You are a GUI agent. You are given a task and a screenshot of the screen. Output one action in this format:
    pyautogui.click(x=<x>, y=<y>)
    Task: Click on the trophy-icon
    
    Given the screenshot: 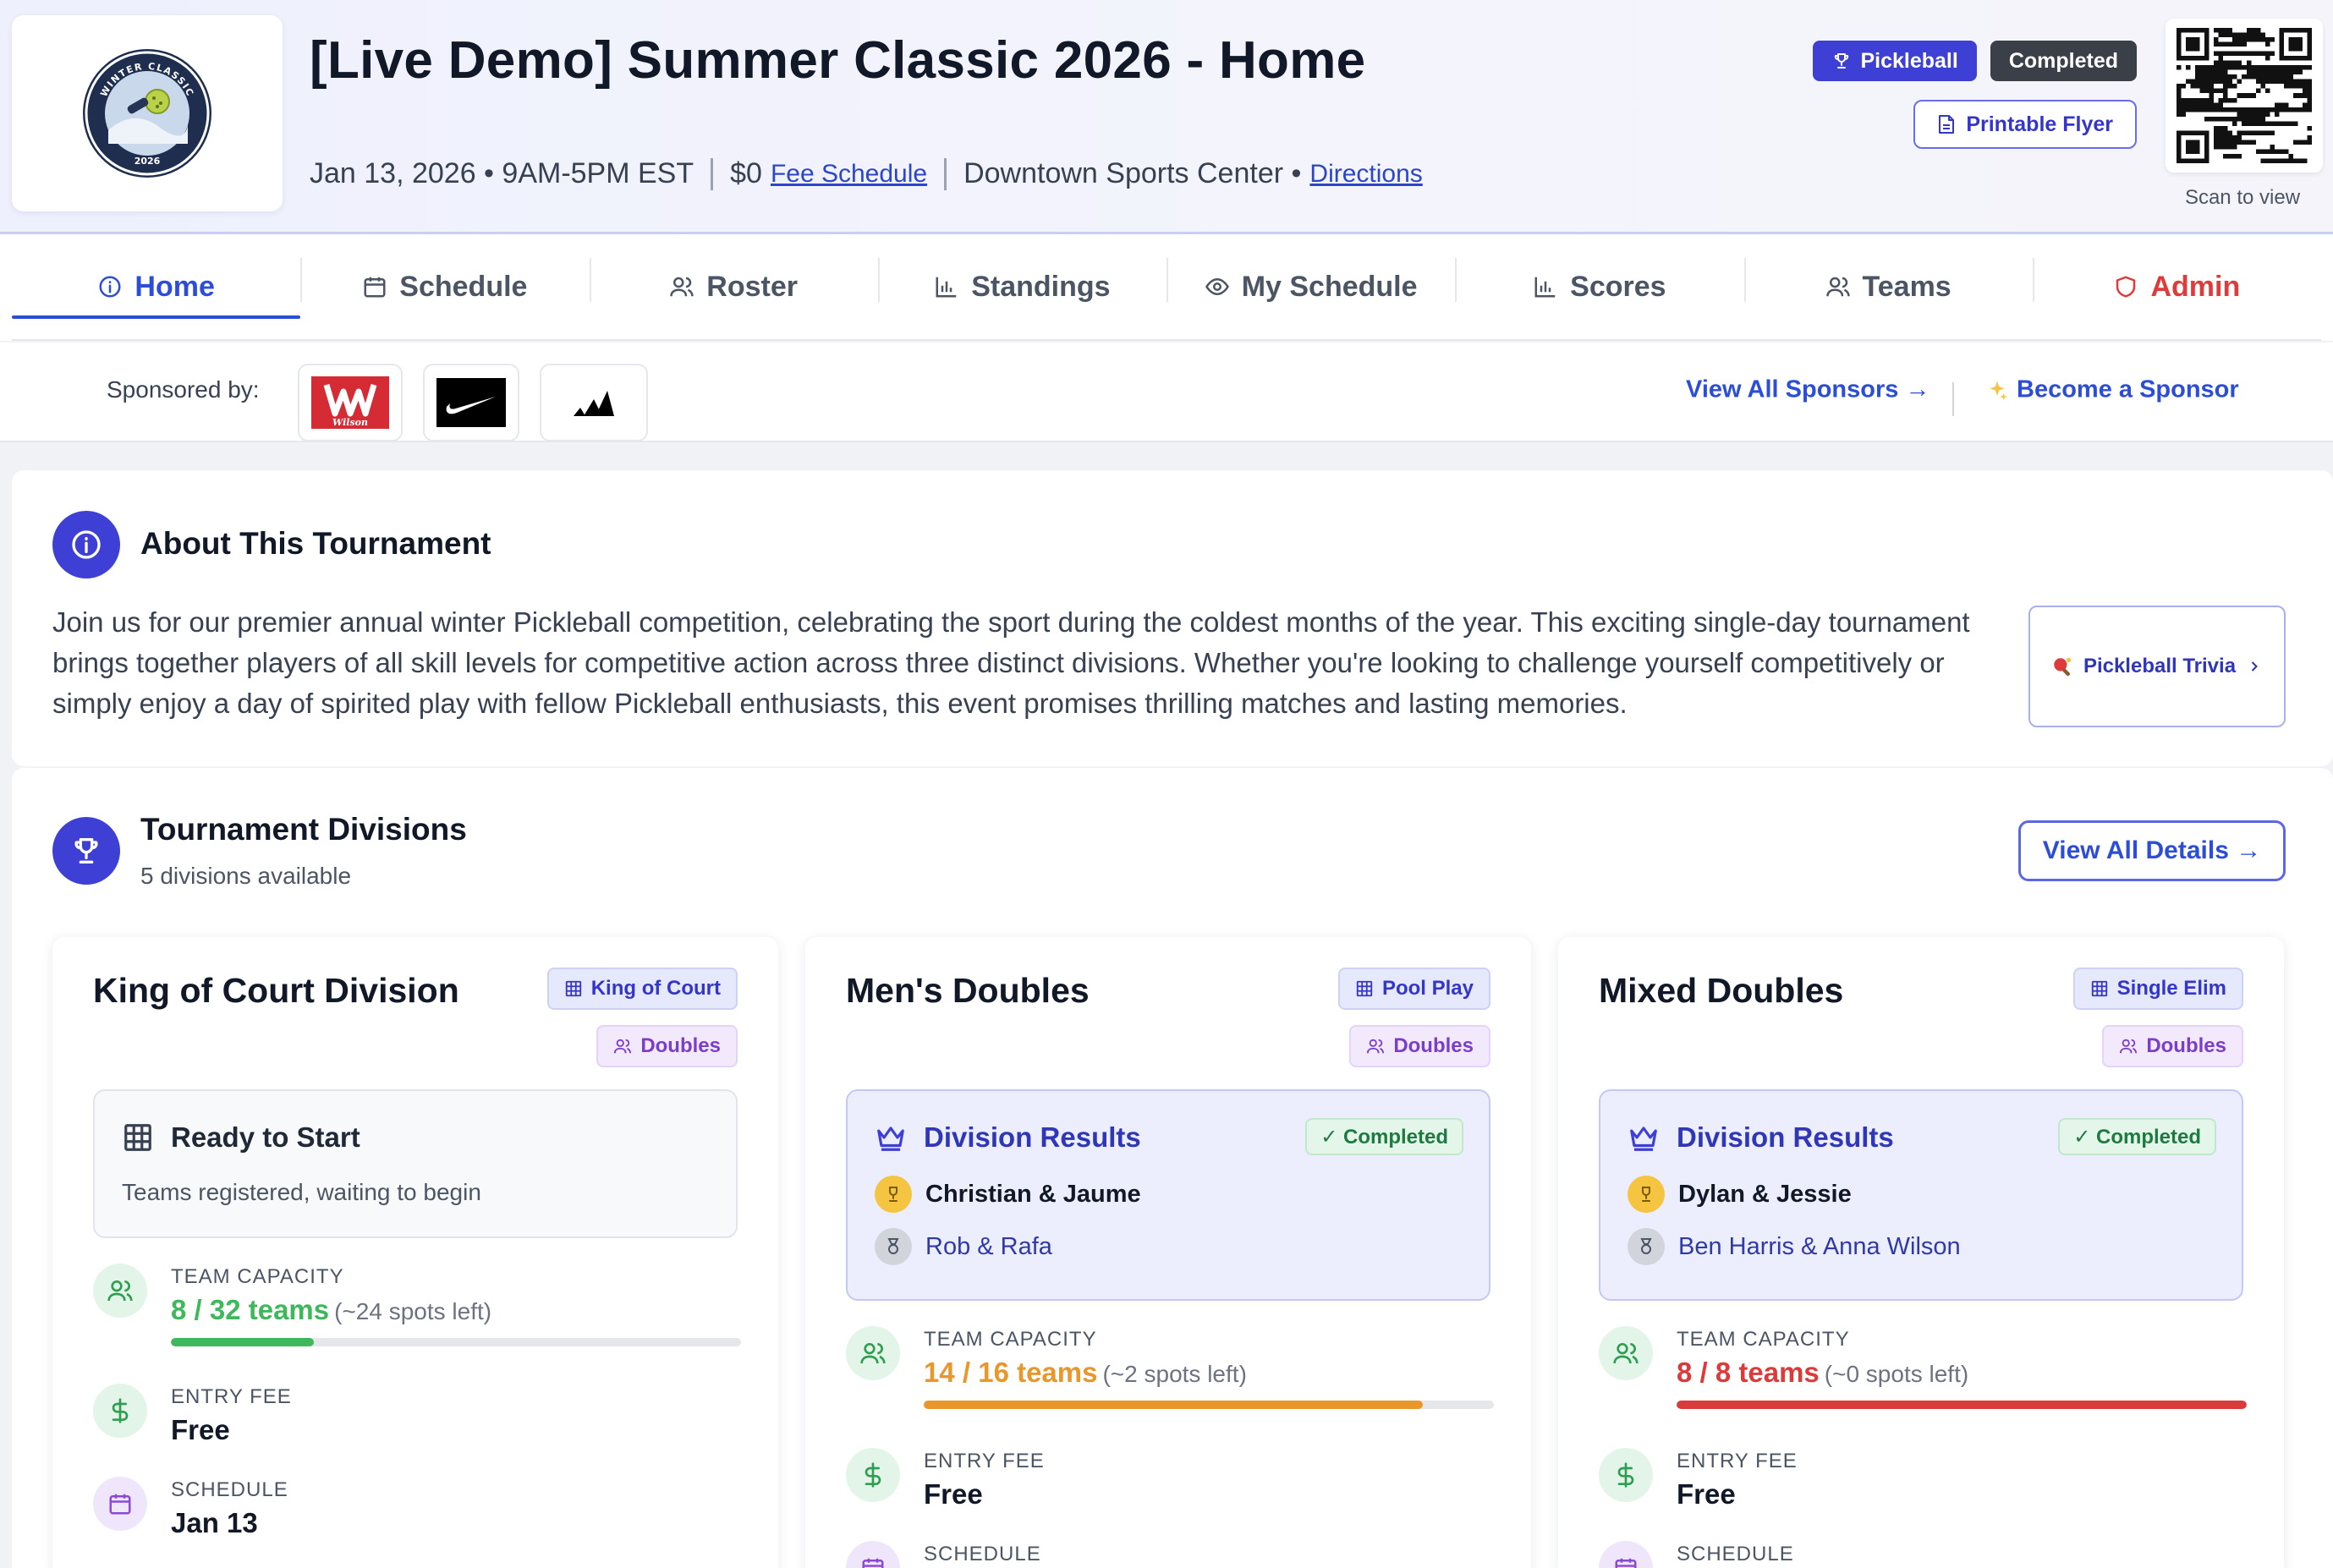 What is the action you would take?
    pyautogui.click(x=86, y=850)
    